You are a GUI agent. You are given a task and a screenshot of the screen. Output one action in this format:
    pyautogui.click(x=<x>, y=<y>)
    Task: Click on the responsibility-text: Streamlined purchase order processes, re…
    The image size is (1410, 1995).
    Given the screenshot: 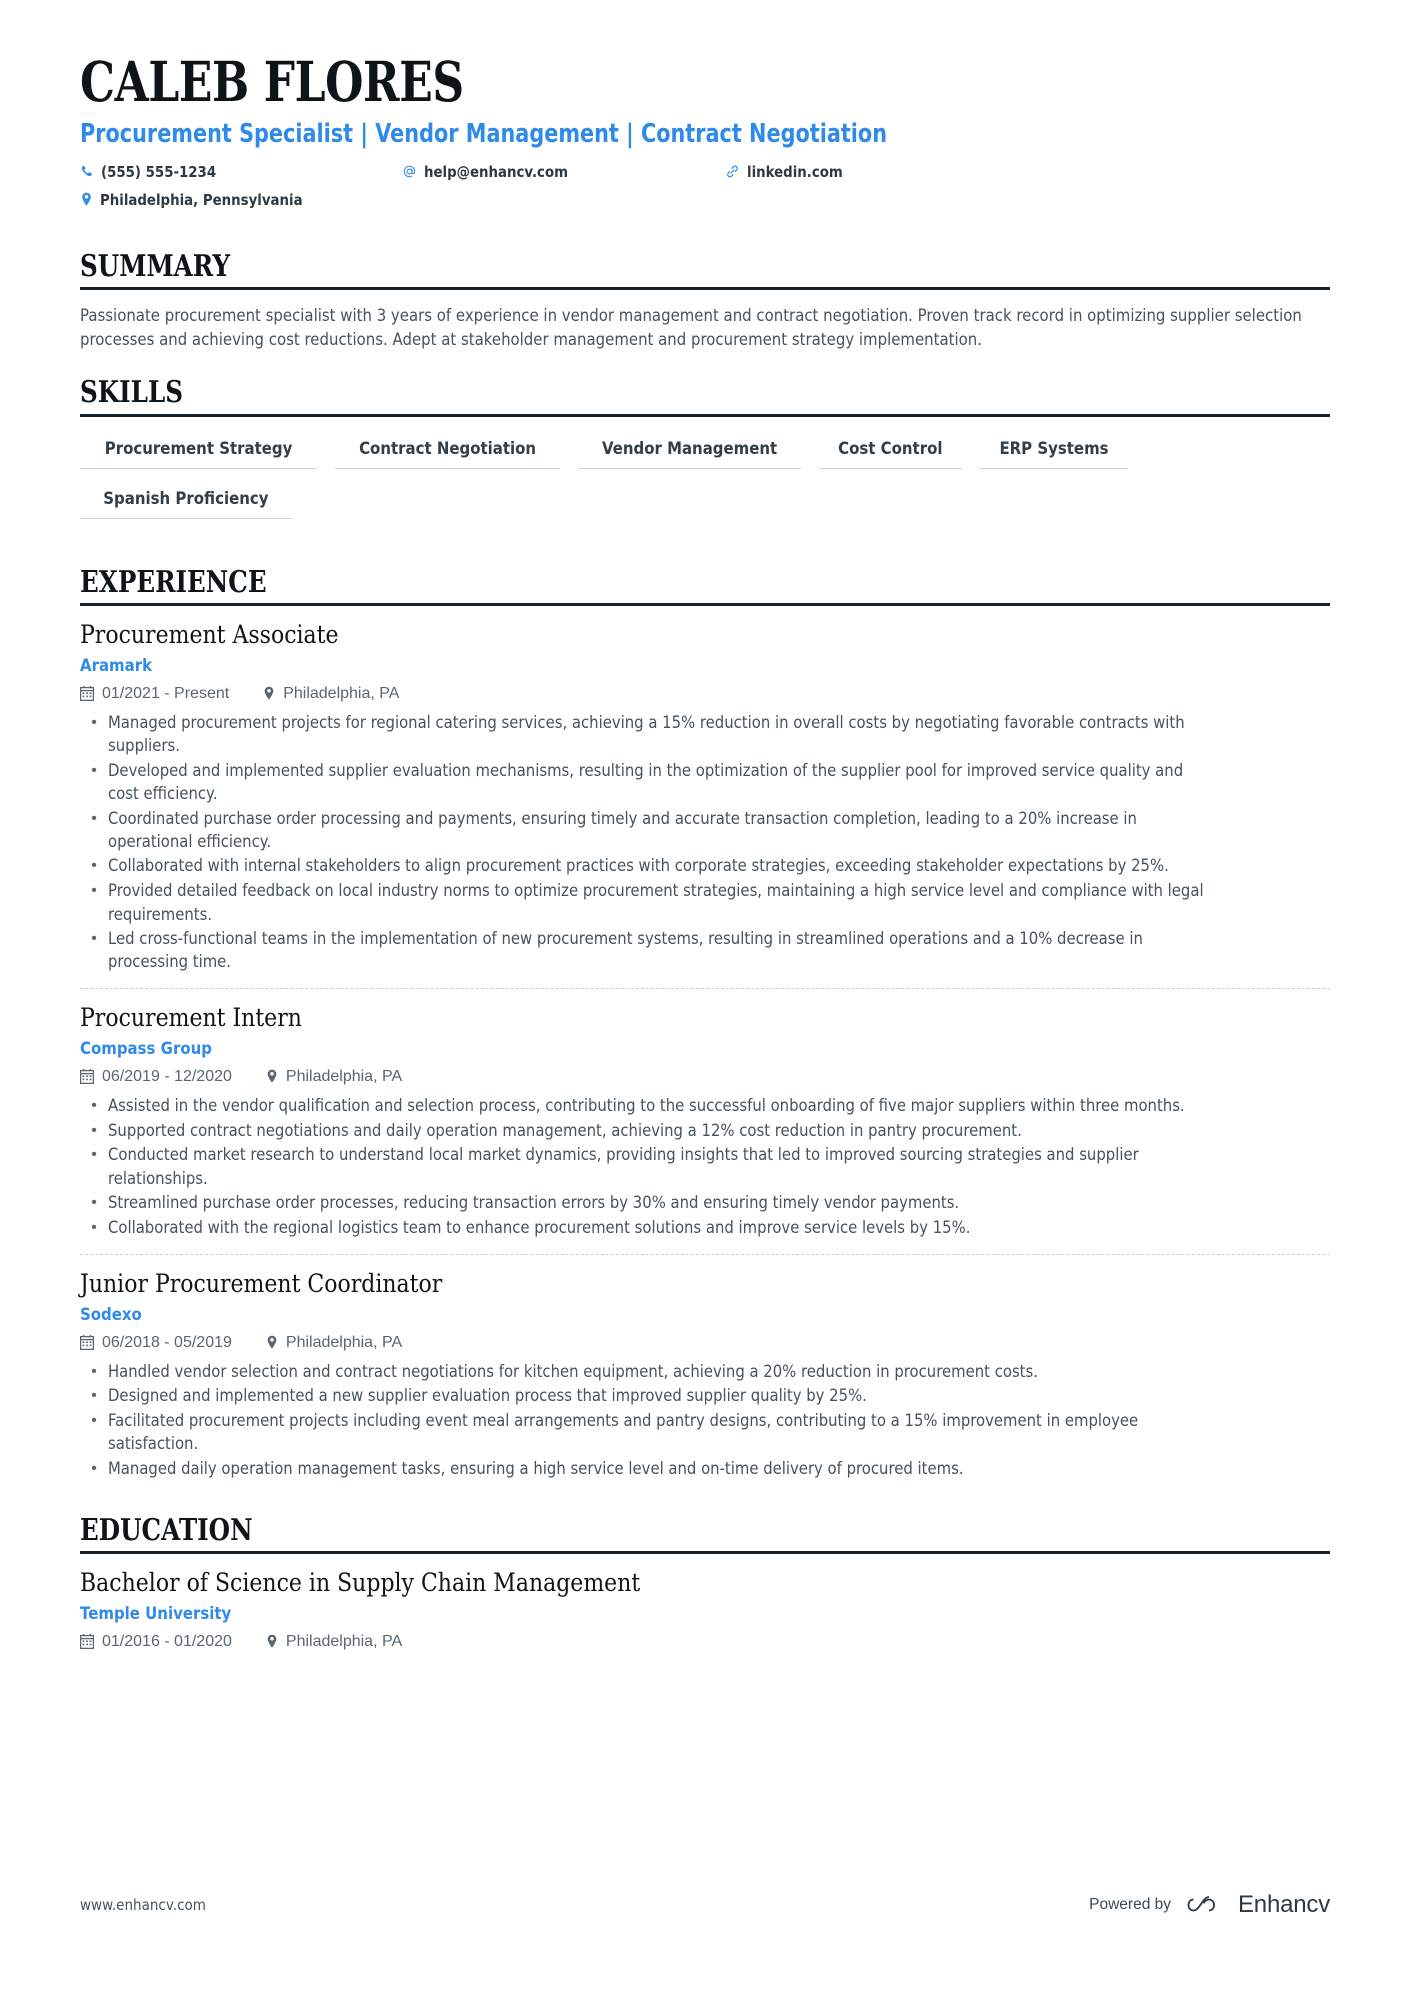 What is the action you would take?
    pyautogui.click(x=534, y=1203)
    